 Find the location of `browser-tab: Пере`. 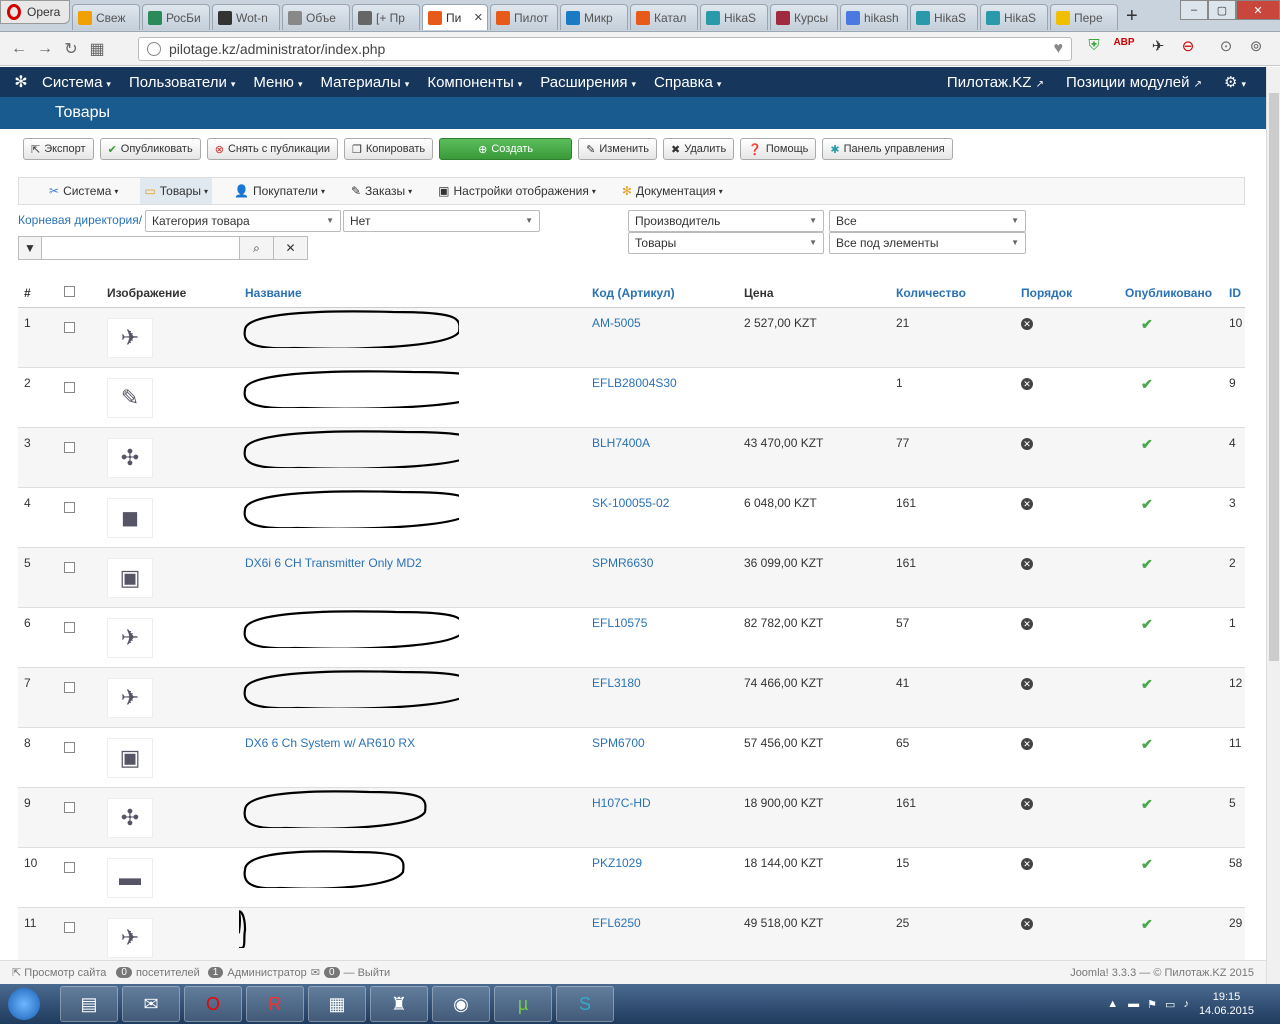

browser-tab: Пере is located at coordinates (1084, 17).